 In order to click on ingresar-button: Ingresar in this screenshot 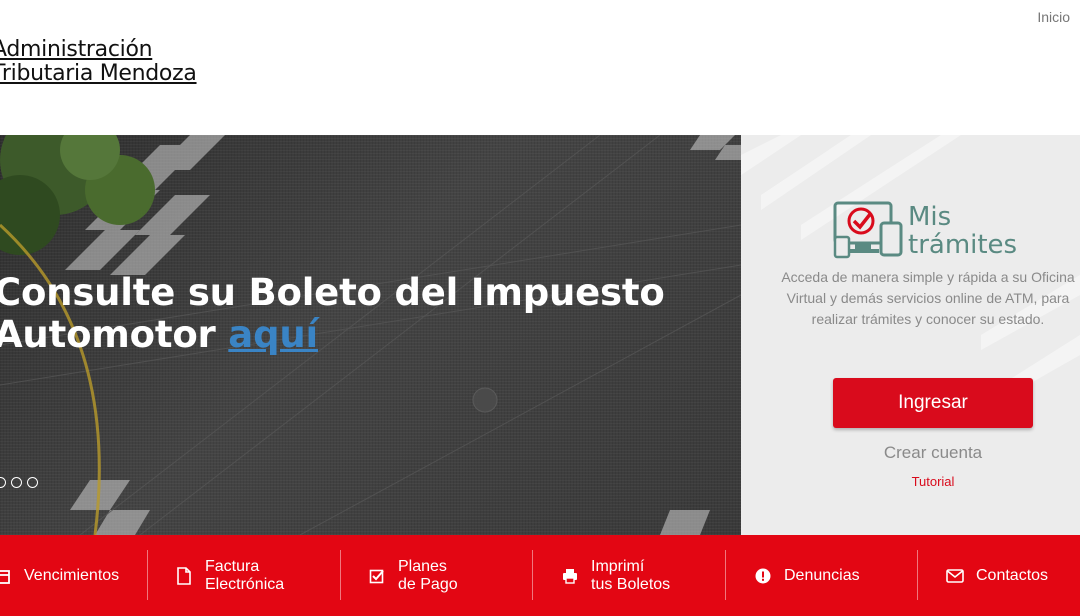, I will do `click(933, 403)`.